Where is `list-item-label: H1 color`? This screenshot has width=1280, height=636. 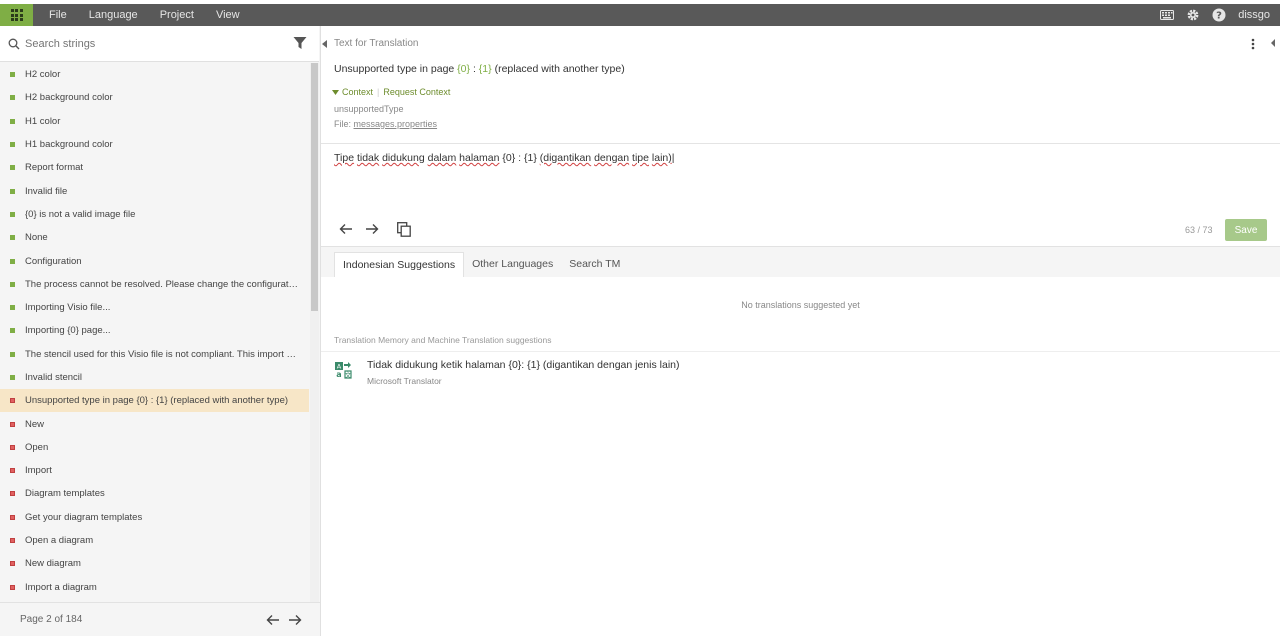 list-item-label: H1 color is located at coordinates (43, 121).